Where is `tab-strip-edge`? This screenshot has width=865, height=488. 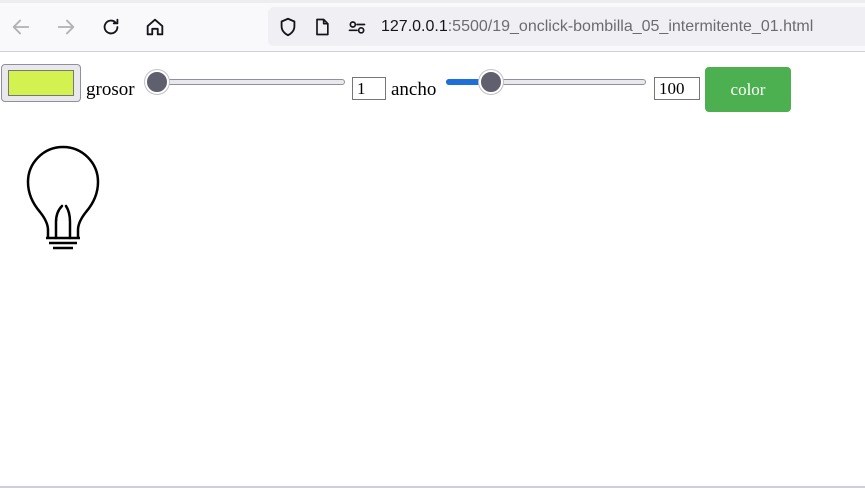 tab-strip-edge is located at coordinates (432, 1).